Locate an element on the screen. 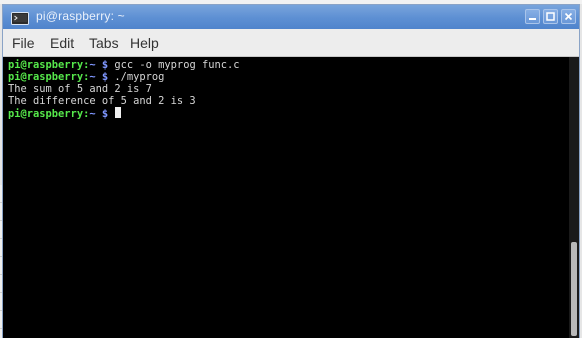 The image size is (582, 338). minimize-button is located at coordinates (532, 16).